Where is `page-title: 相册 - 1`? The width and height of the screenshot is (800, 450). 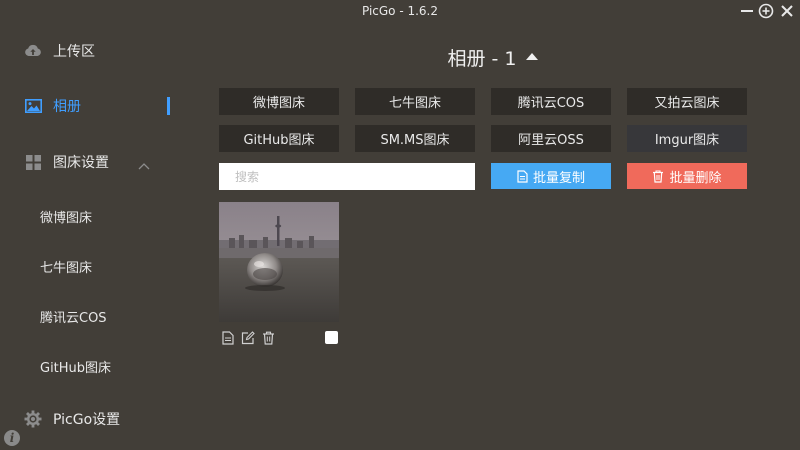 page-title: 相册 - 1 is located at coordinates (482, 58).